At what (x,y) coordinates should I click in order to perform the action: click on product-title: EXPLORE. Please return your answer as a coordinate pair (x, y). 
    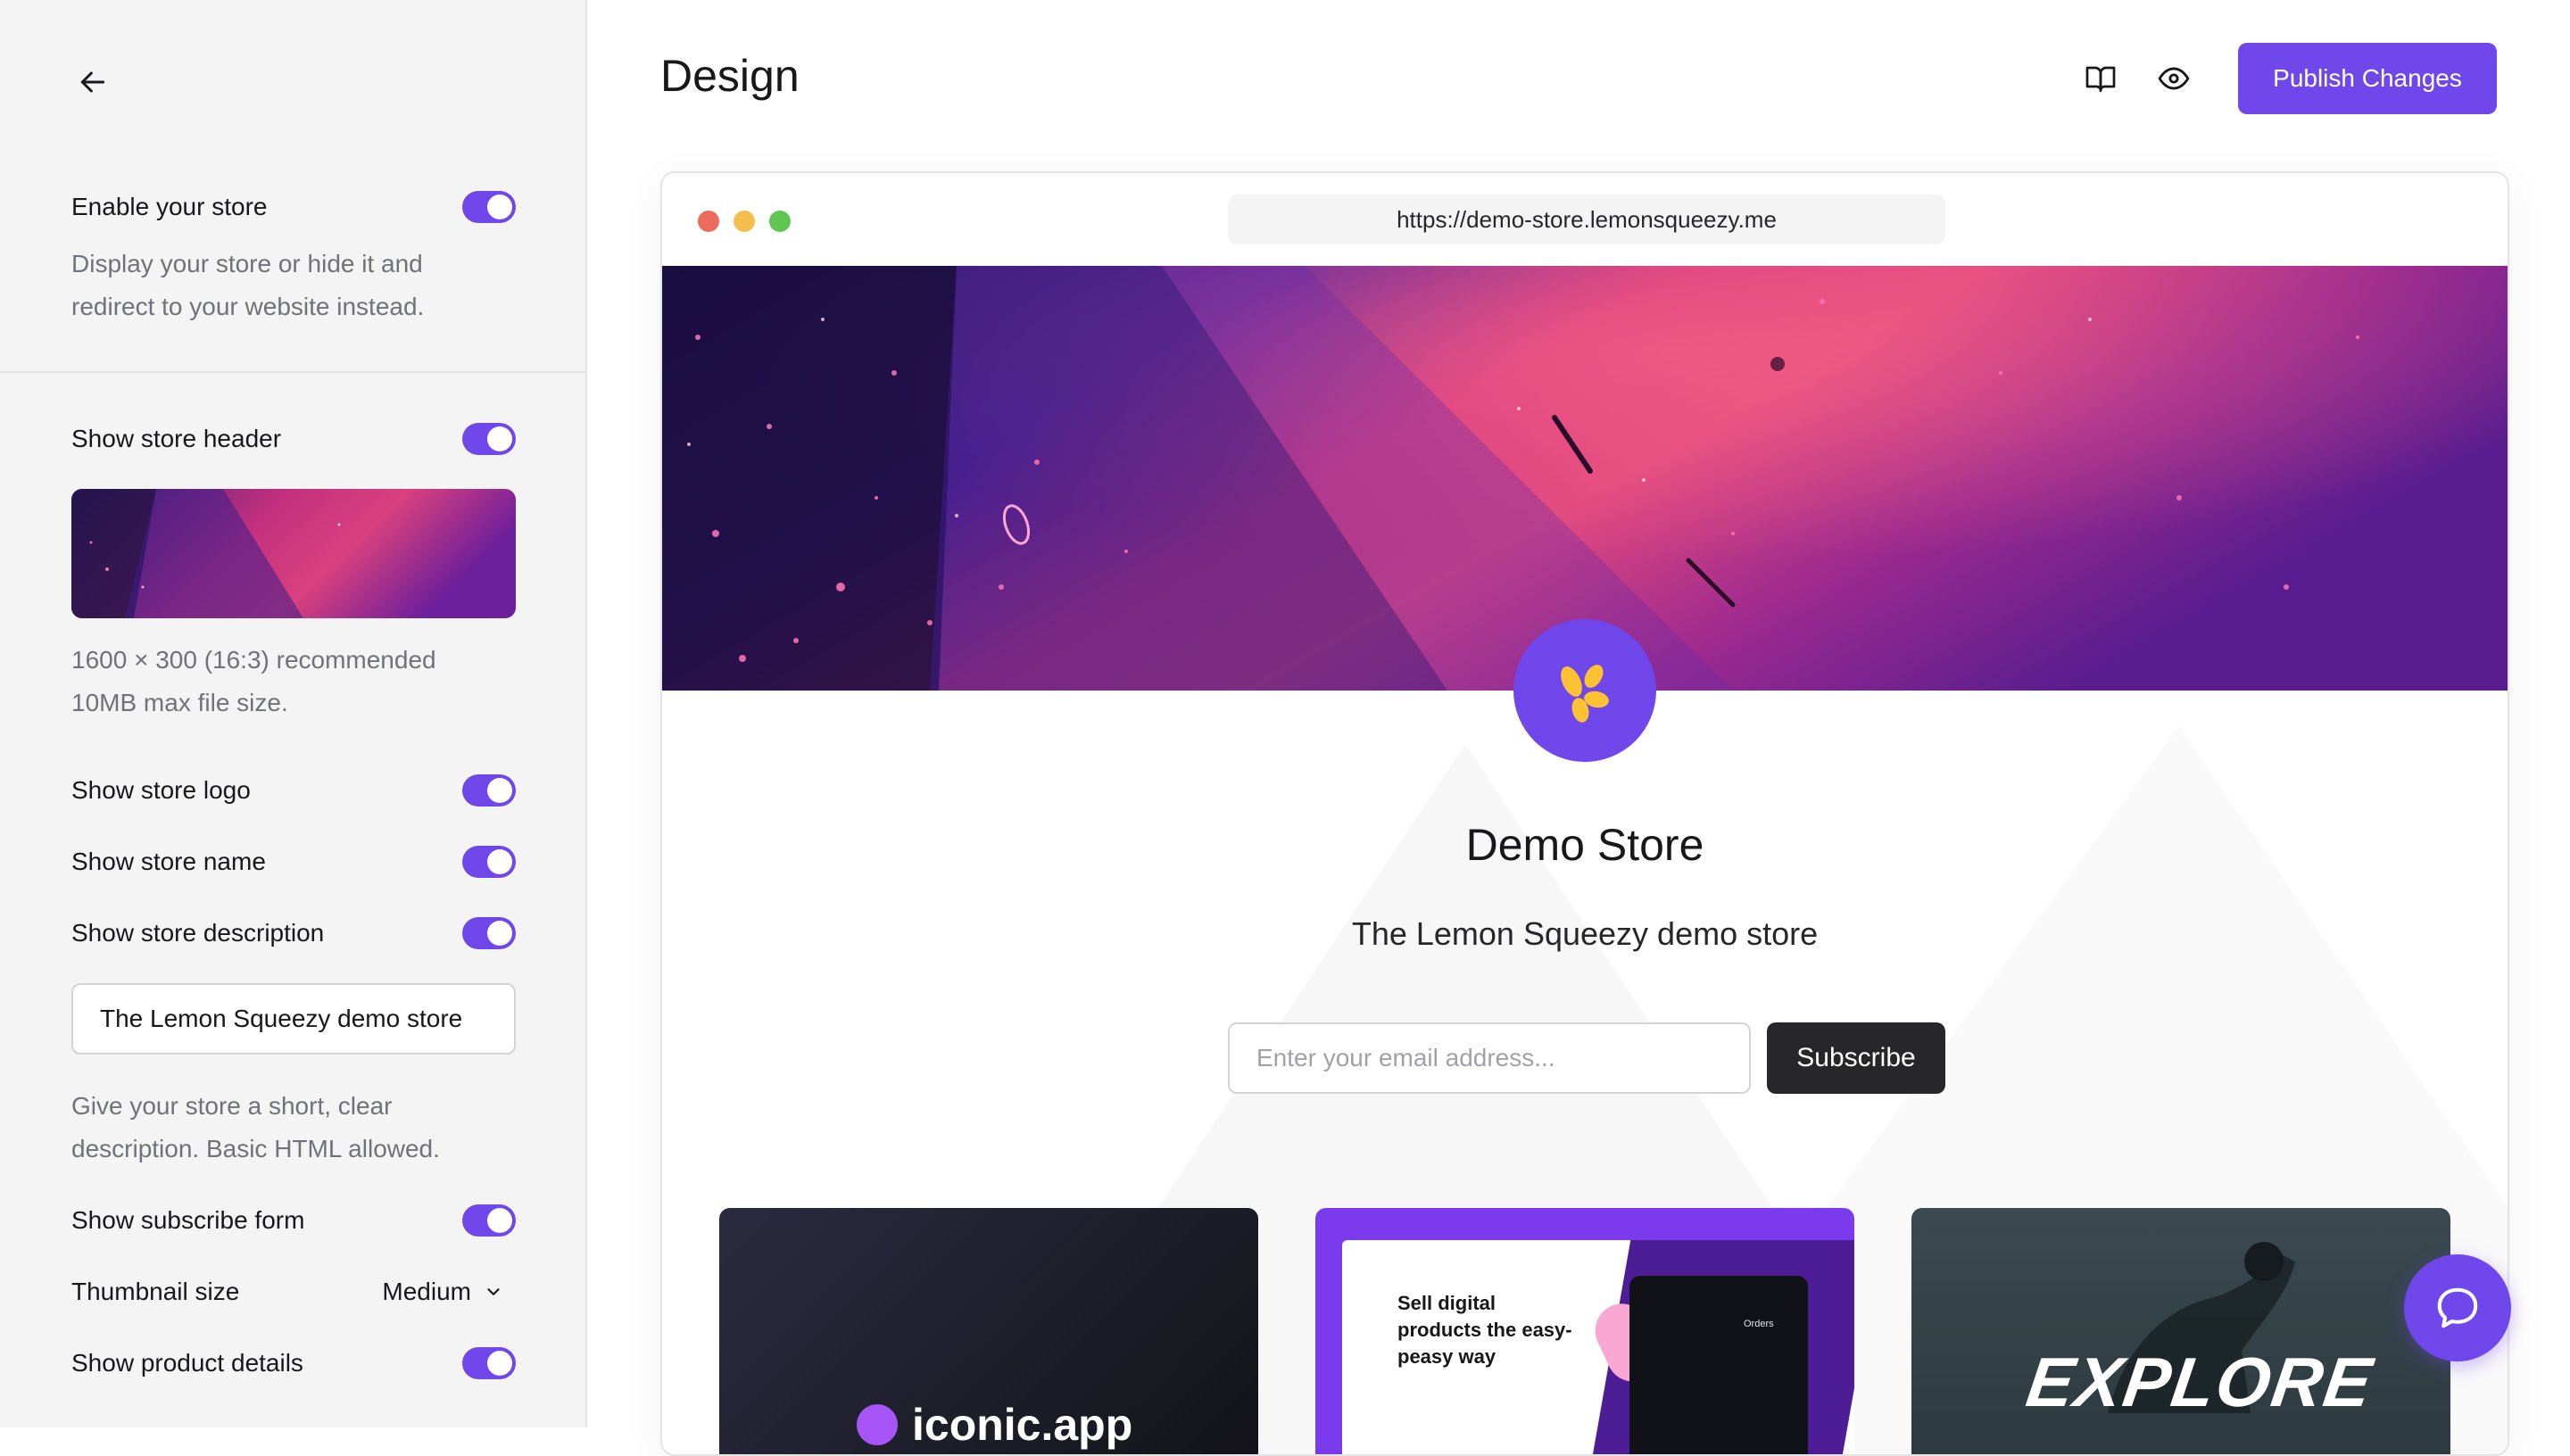
    Looking at the image, I should click on (2200, 1382).